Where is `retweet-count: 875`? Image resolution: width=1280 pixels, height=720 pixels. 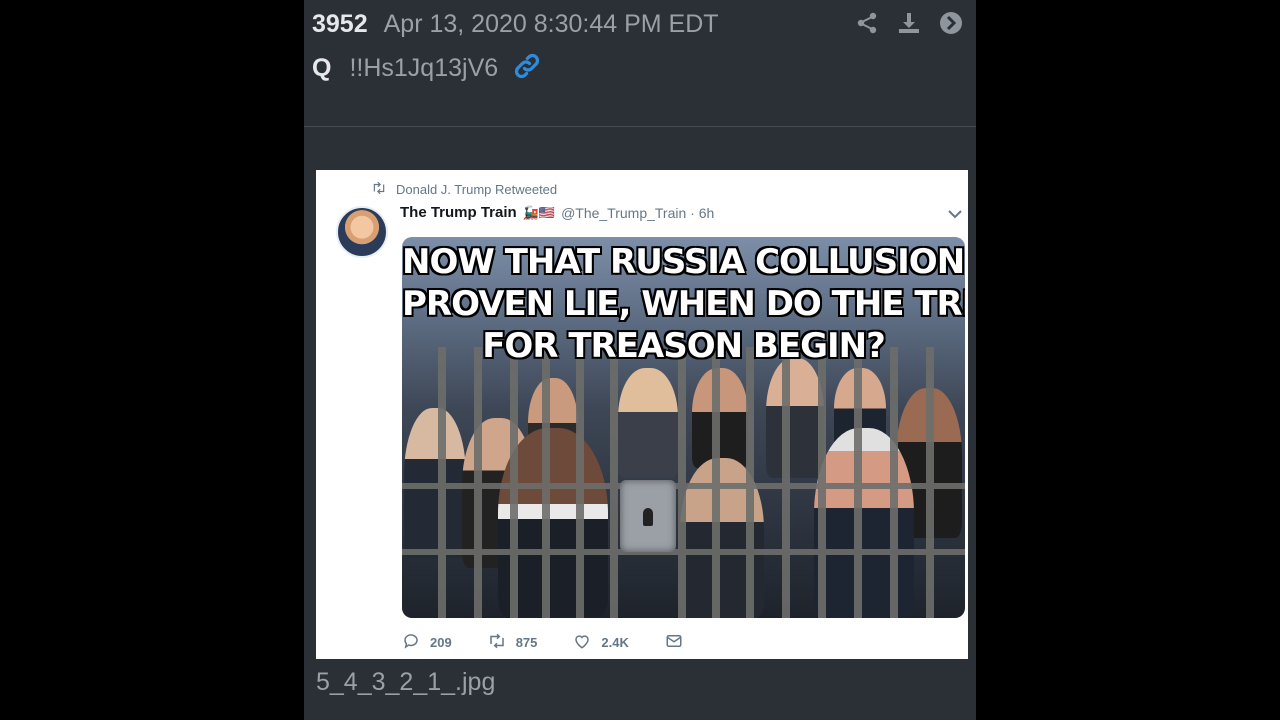 retweet-count: 875 is located at coordinates (526, 642).